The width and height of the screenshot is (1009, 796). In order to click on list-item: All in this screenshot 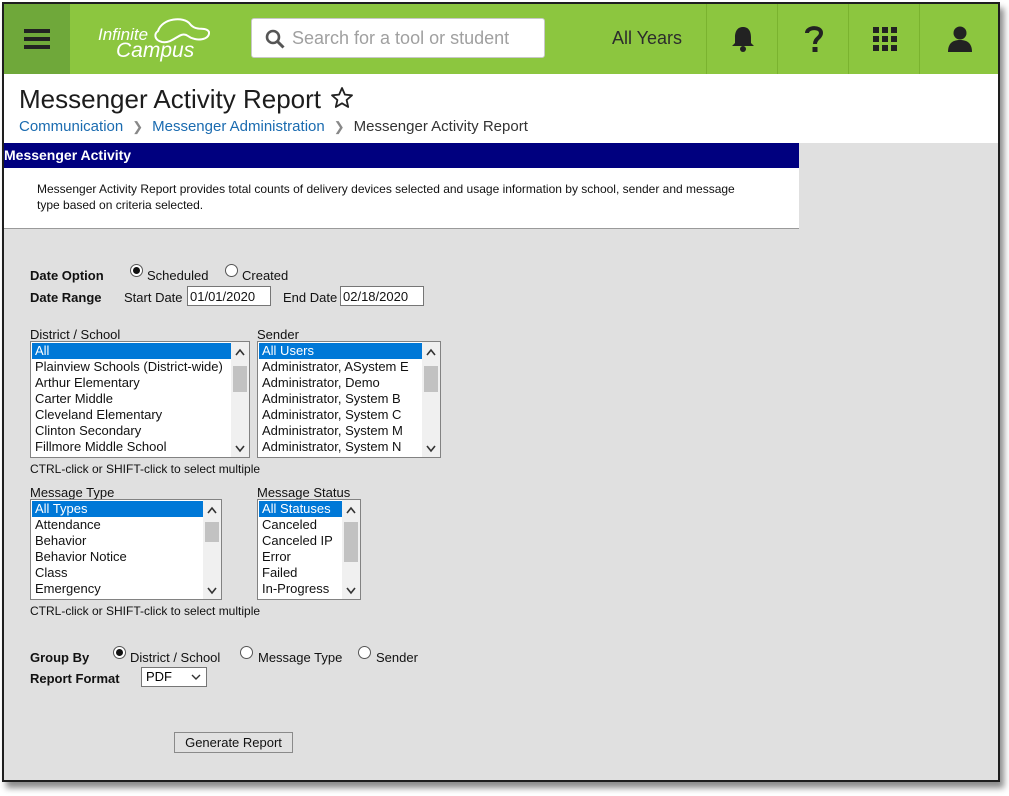, I will do `click(131, 351)`.